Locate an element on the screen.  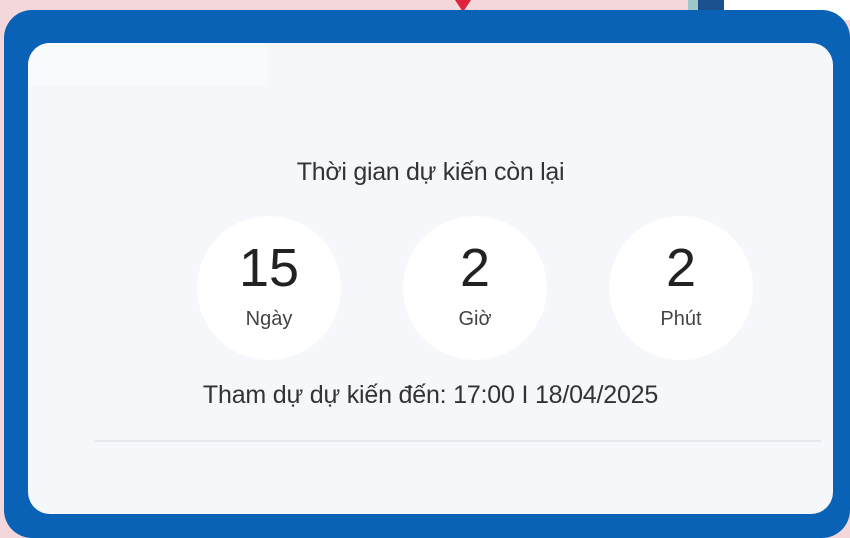
minutes-label: Phút is located at coordinates (681, 319).